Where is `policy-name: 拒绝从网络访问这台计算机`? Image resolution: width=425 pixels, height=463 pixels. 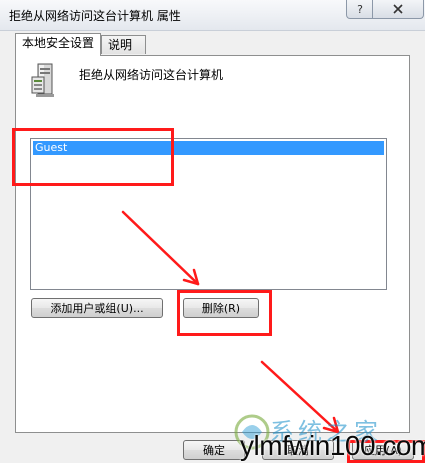
policy-name: 拒绝从网络访问这台计算机 is located at coordinates (151, 75).